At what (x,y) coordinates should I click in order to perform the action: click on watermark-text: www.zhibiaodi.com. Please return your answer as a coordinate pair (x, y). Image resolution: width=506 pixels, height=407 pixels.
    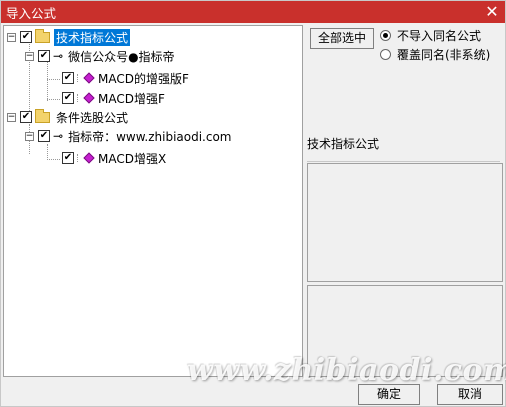
    Looking at the image, I should click on (346, 370).